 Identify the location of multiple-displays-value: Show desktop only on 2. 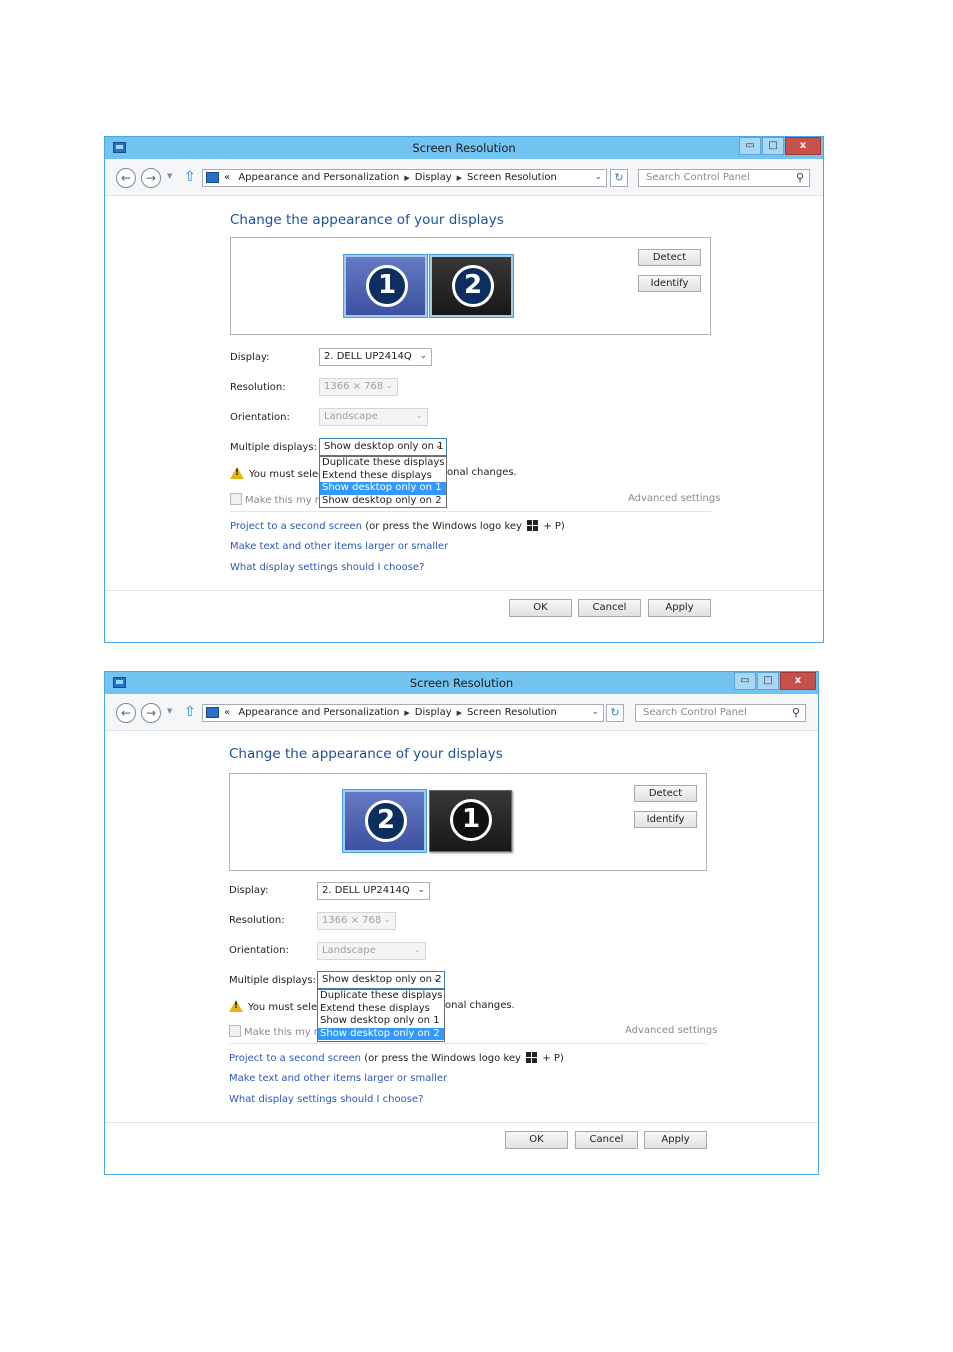
(382, 979).